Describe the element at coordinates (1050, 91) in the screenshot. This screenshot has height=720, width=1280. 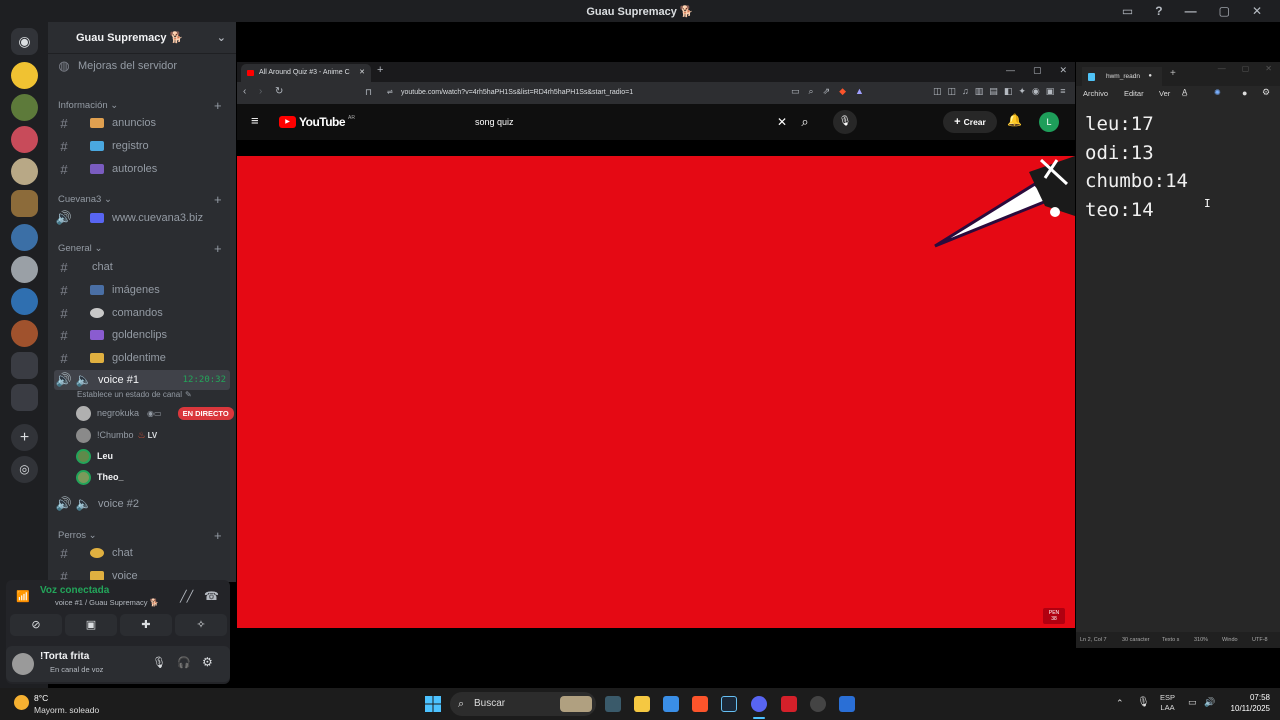
I see `wallet-icon: ▣` at that location.